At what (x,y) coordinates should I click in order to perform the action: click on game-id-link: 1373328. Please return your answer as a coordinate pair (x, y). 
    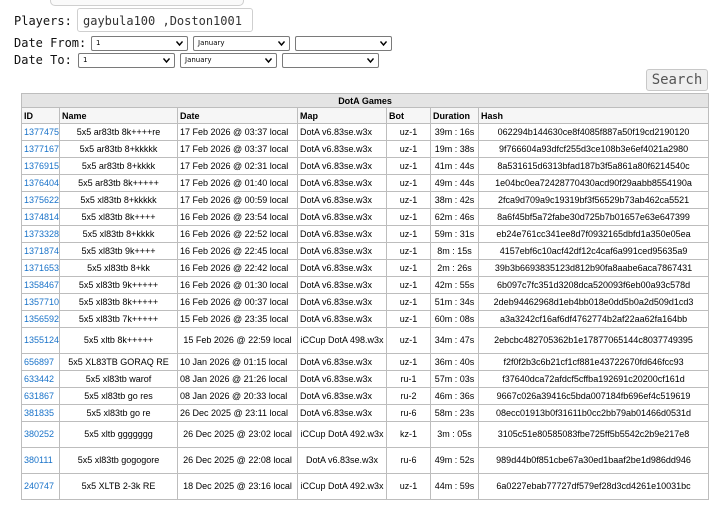
    Looking at the image, I should click on (41, 234).